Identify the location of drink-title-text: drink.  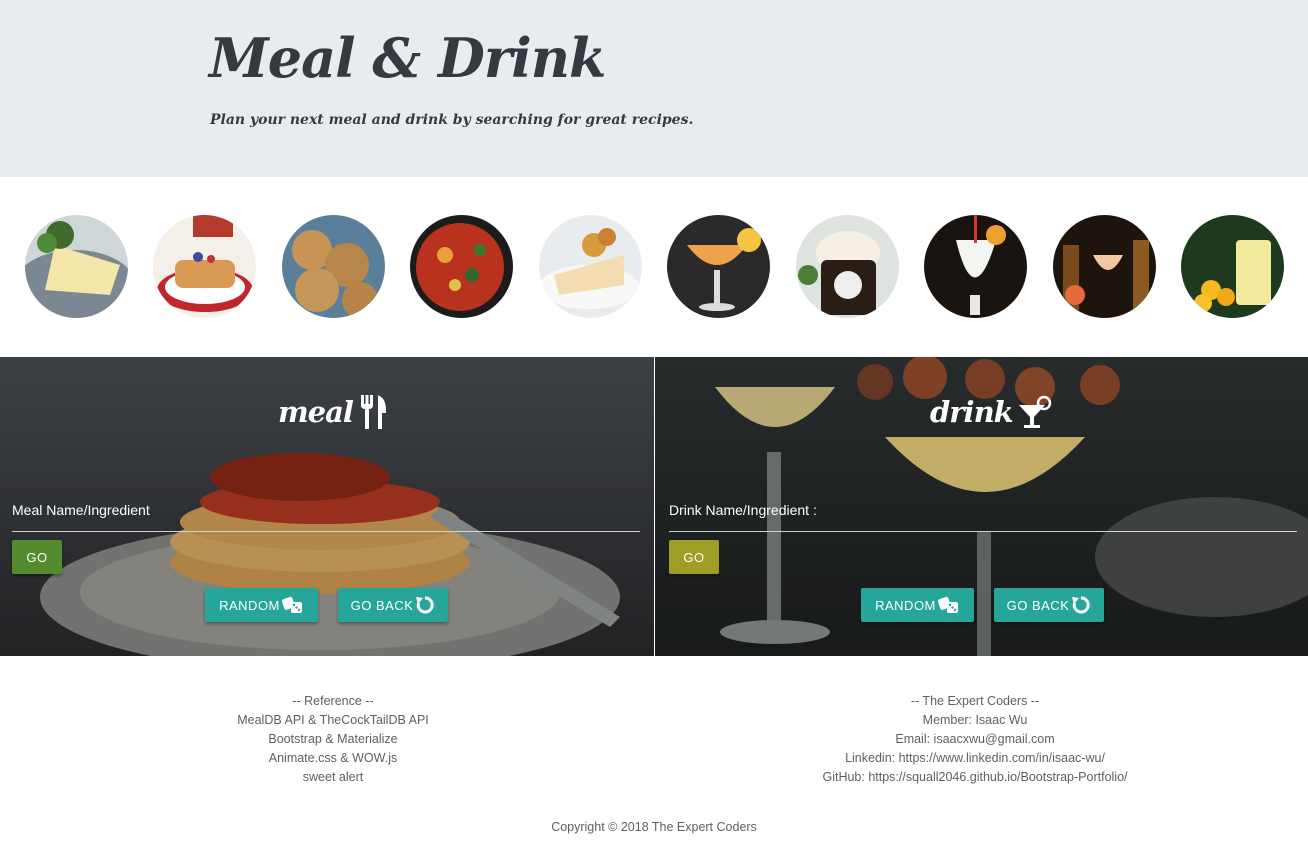
(972, 412).